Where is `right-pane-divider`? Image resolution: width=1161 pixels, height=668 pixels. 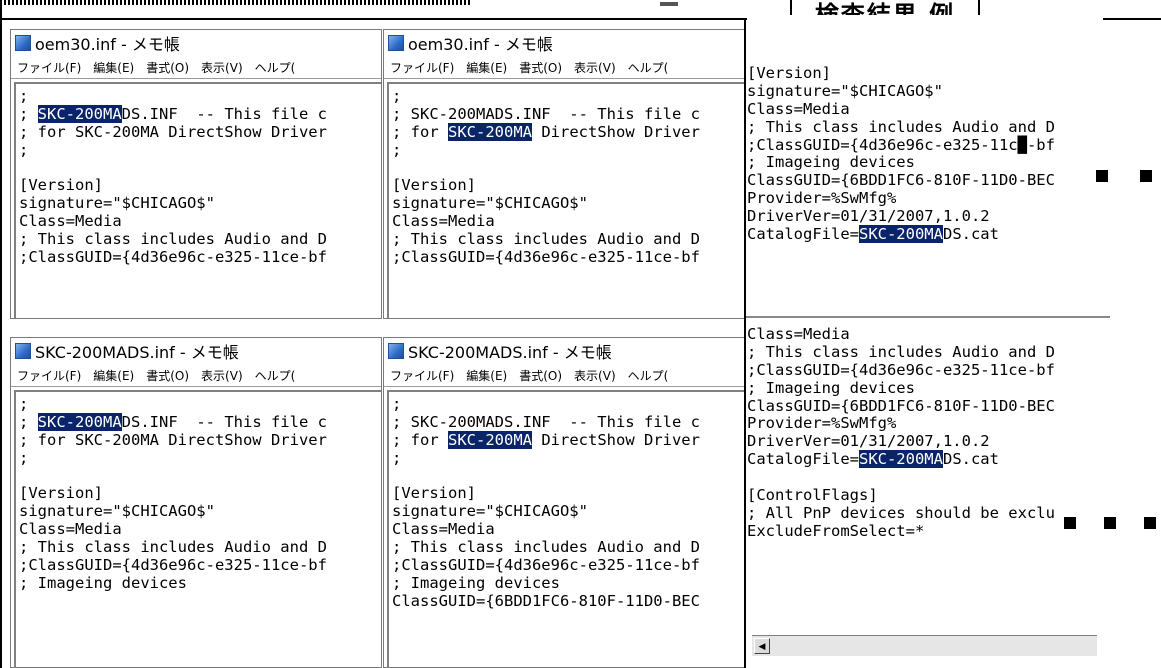 right-pane-divider is located at coordinates (927, 317).